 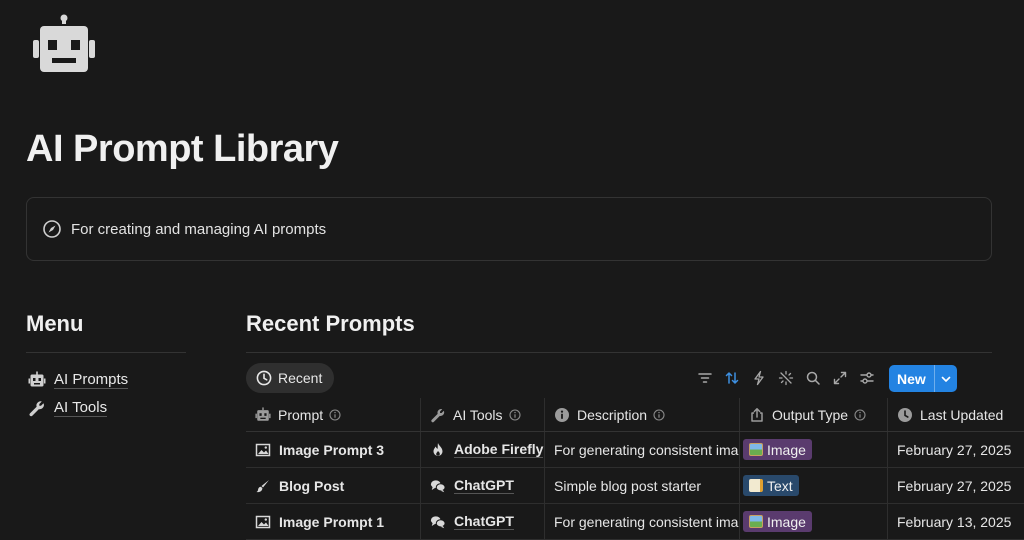 I want to click on share-icon, so click(x=757, y=415).